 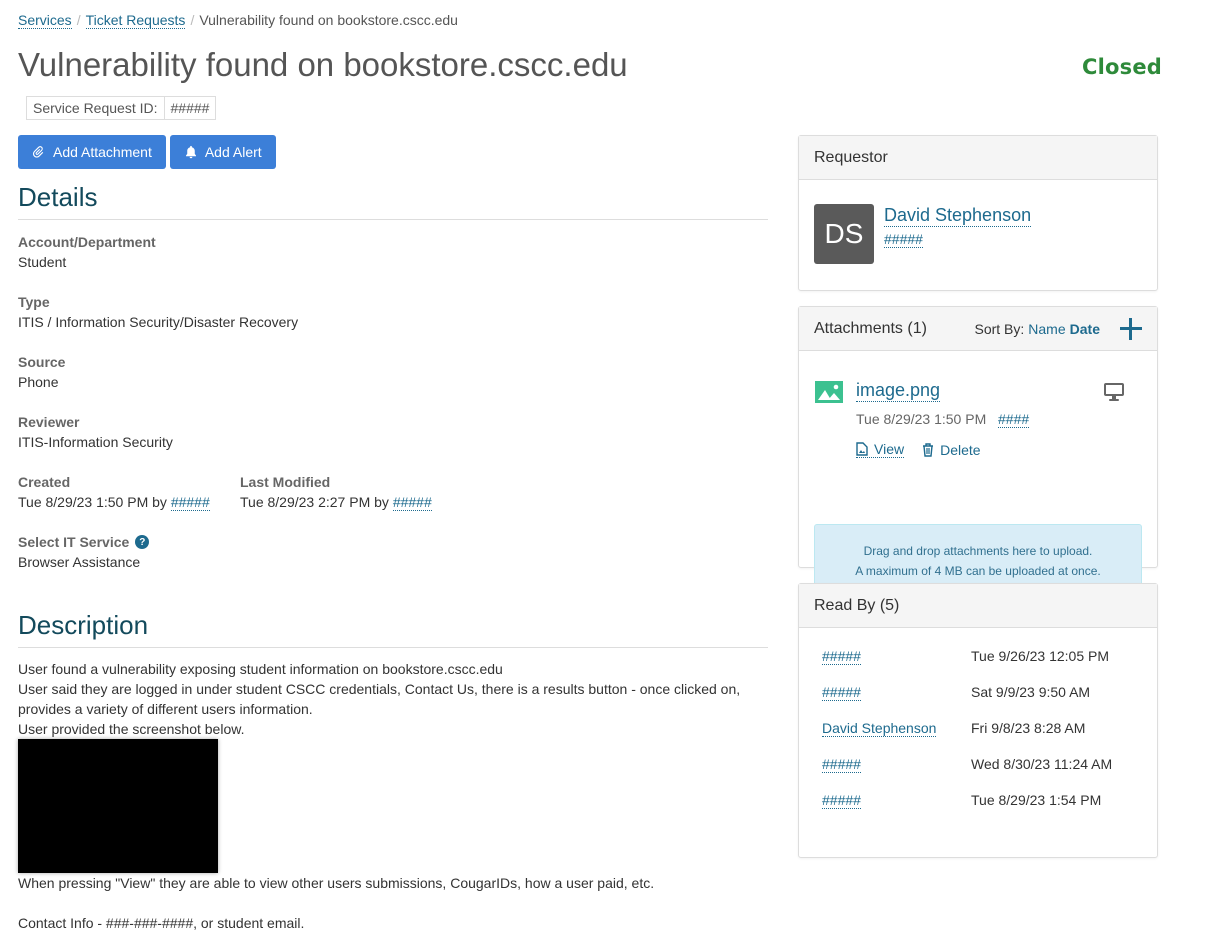 What do you see at coordinates (903, 239) in the screenshot?
I see `requestor-id-link: #####` at bounding box center [903, 239].